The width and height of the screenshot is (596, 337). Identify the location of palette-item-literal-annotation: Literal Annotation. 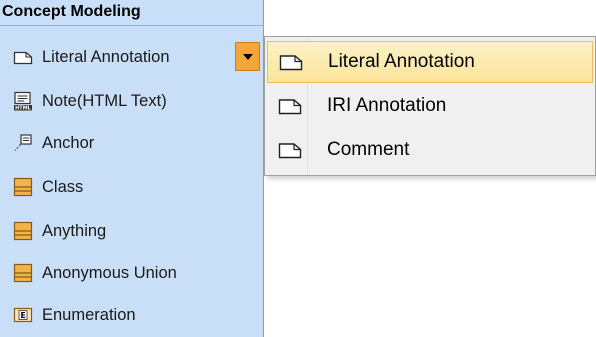
(131, 57).